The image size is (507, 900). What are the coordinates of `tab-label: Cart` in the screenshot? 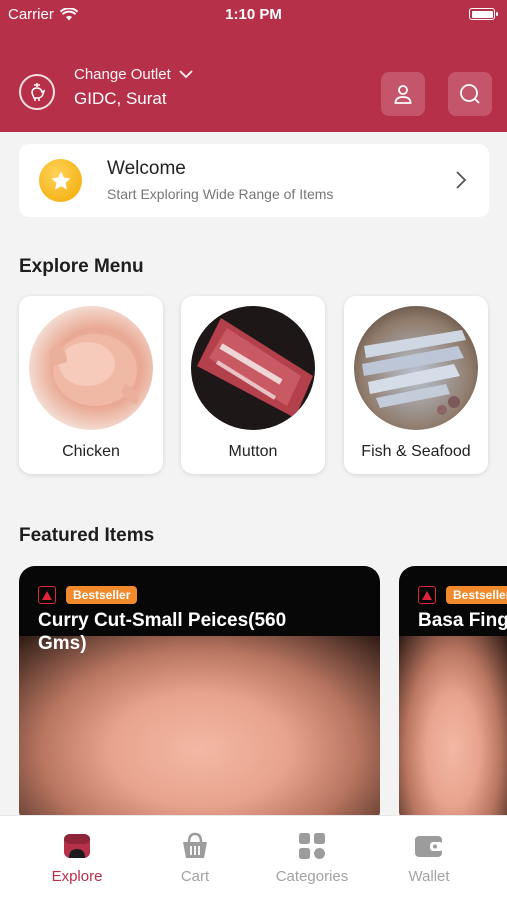 It's located at (195, 876).